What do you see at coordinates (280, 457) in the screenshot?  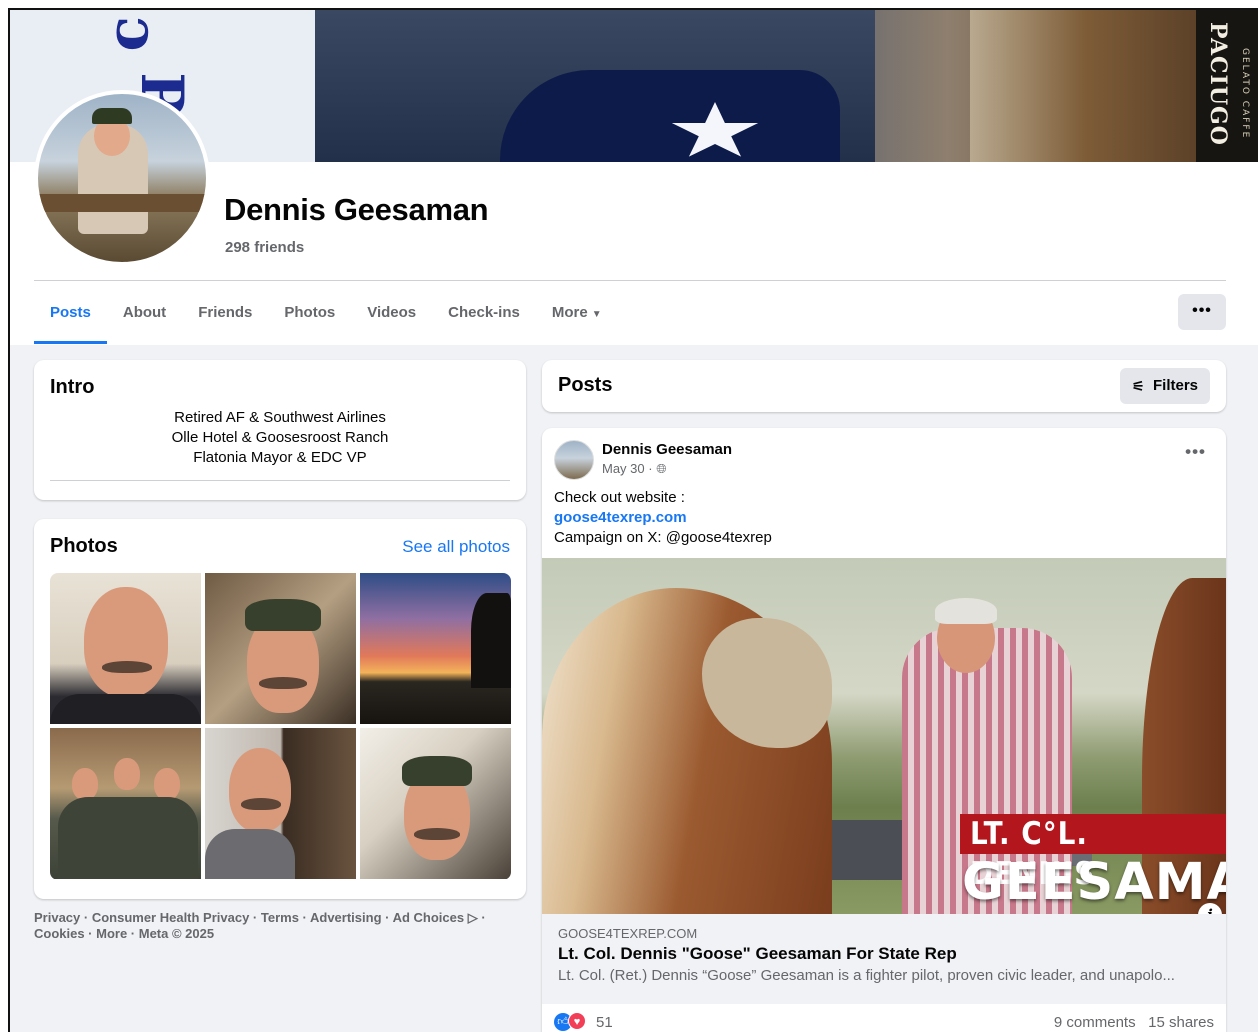 I see `bio-line: Flatonia Mayor & EDC VP` at bounding box center [280, 457].